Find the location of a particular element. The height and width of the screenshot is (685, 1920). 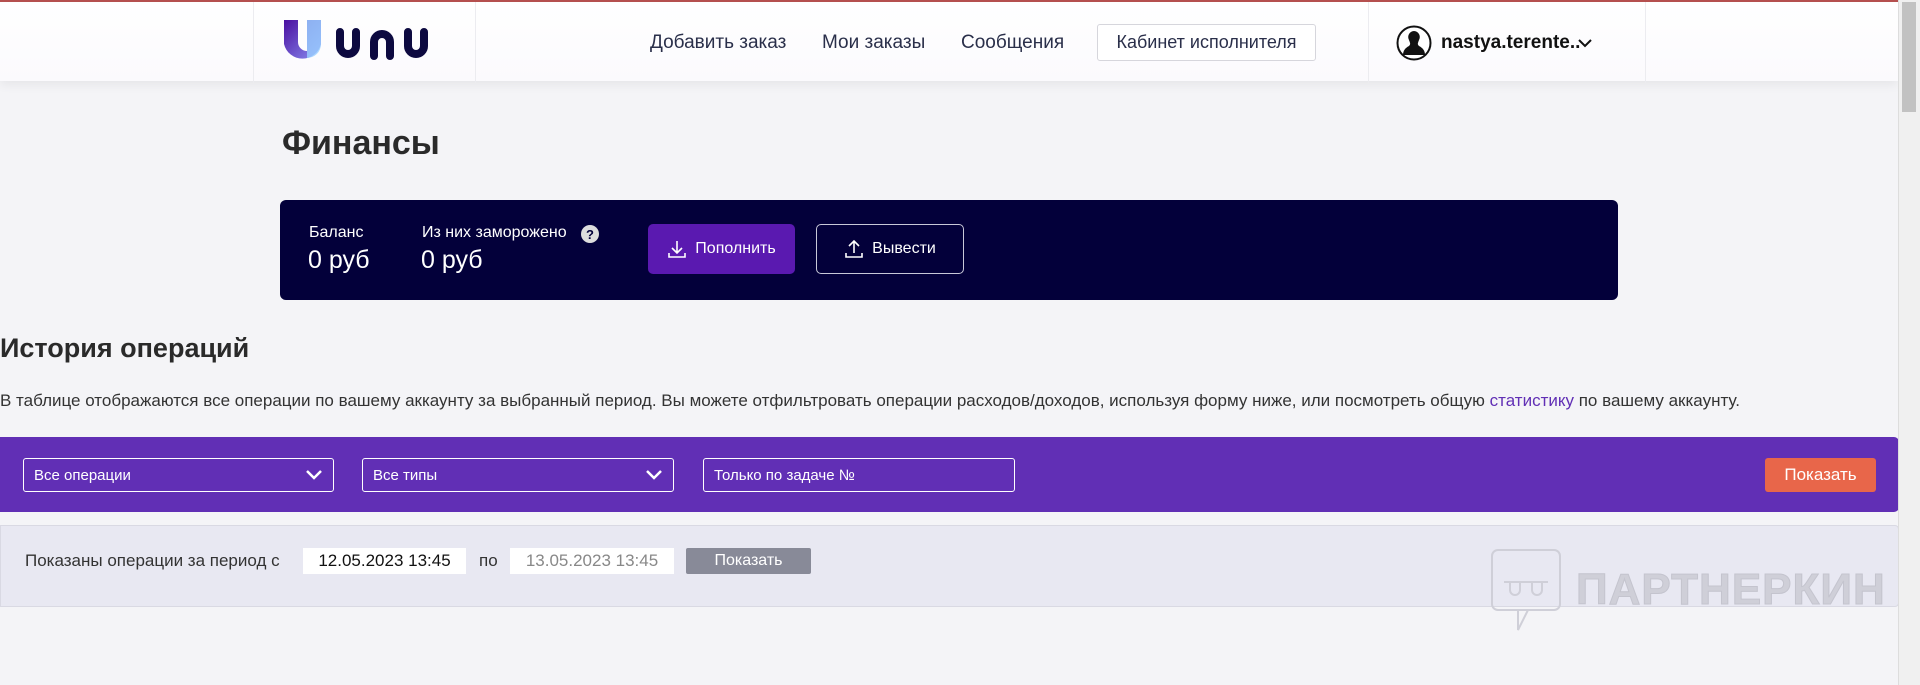

to-label: по is located at coordinates (488, 560).